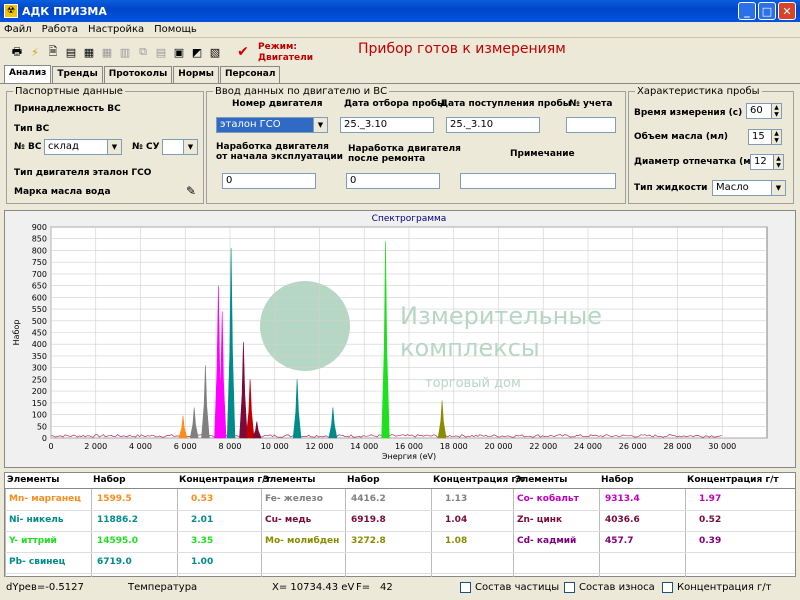  What do you see at coordinates (77, 75) in the screenshot?
I see `tab-trends: Тренды` at bounding box center [77, 75].